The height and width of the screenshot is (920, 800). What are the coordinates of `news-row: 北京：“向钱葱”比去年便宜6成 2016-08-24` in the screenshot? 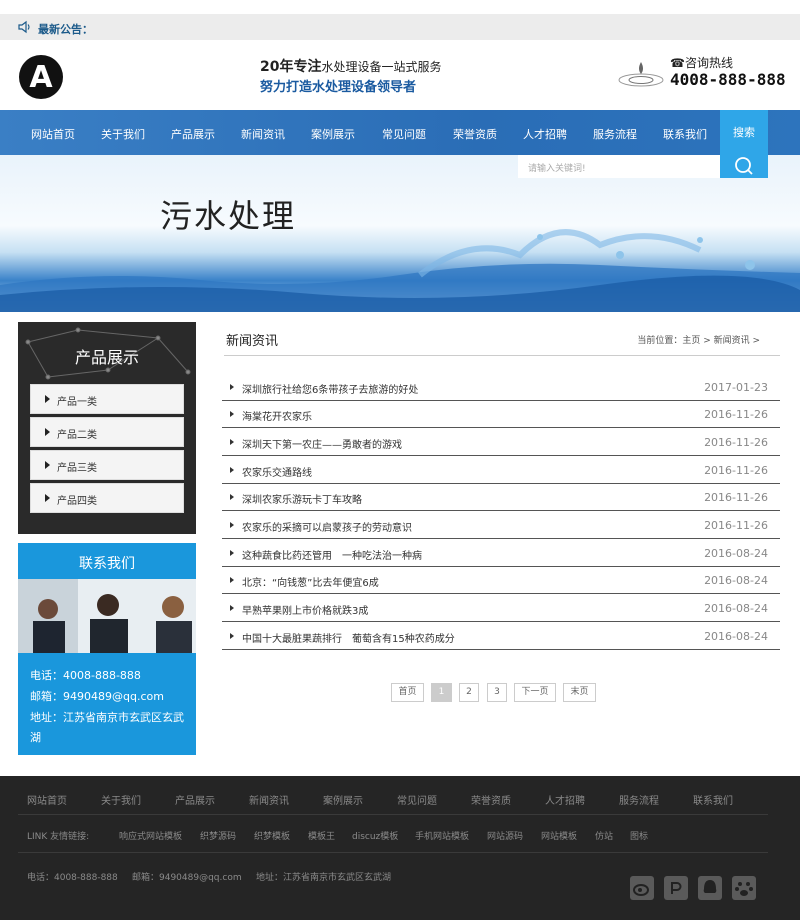 It's located at (501, 580).